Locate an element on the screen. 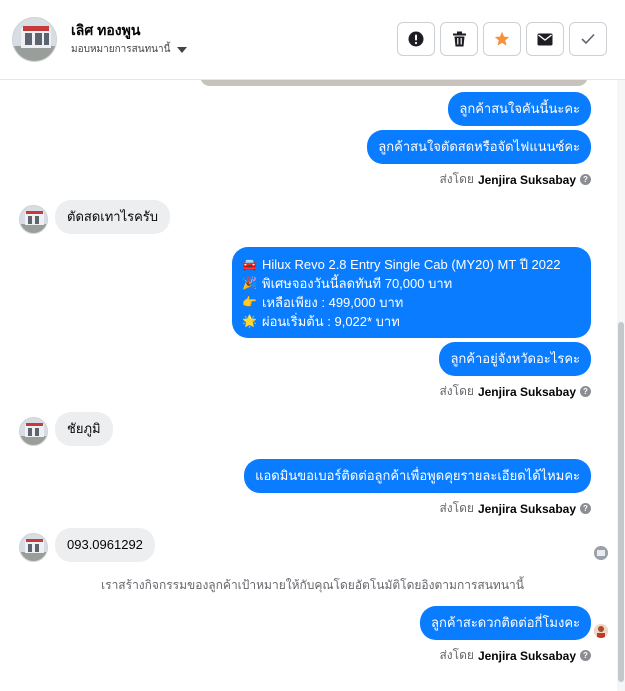 Image resolution: width=625 pixels, height=691 pixels. message-outgoing: ลูกค้าสะดวกติดต่อกี่โมงคะ is located at coordinates (505, 623).